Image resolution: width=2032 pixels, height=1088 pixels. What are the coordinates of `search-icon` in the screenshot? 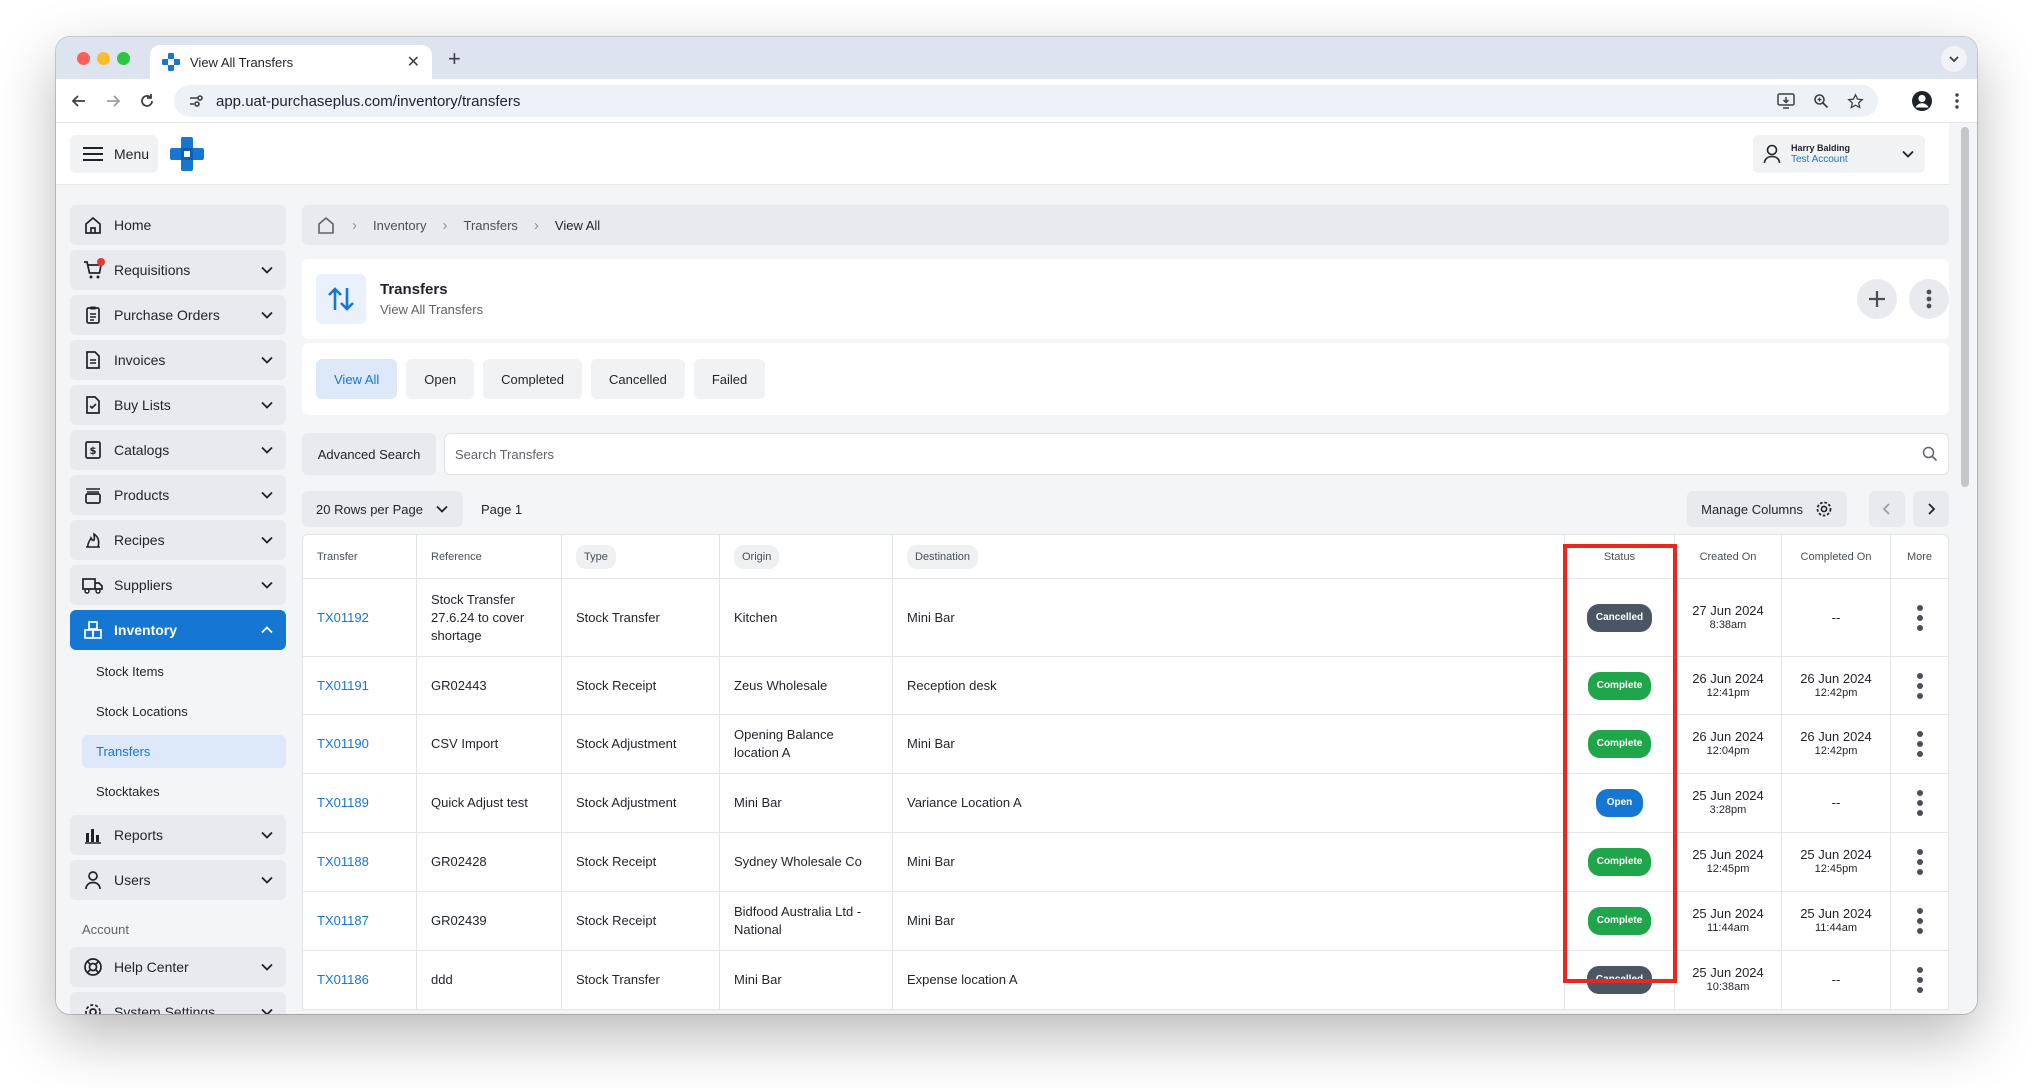 It's located at (1930, 454).